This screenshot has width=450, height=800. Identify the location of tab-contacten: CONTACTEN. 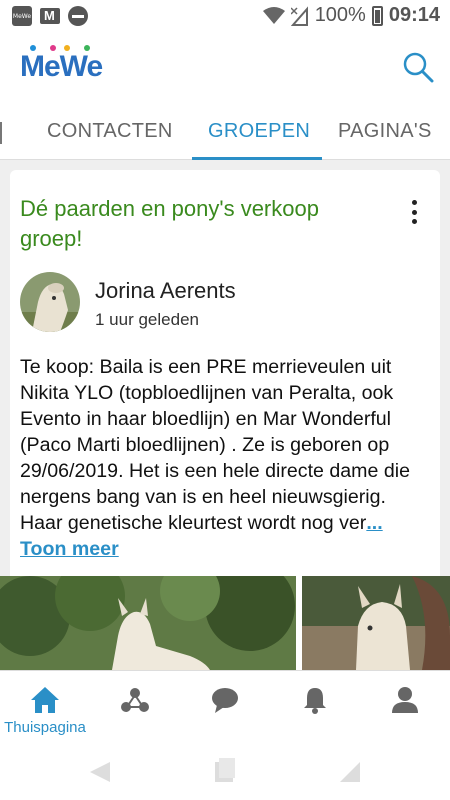
(110, 131).